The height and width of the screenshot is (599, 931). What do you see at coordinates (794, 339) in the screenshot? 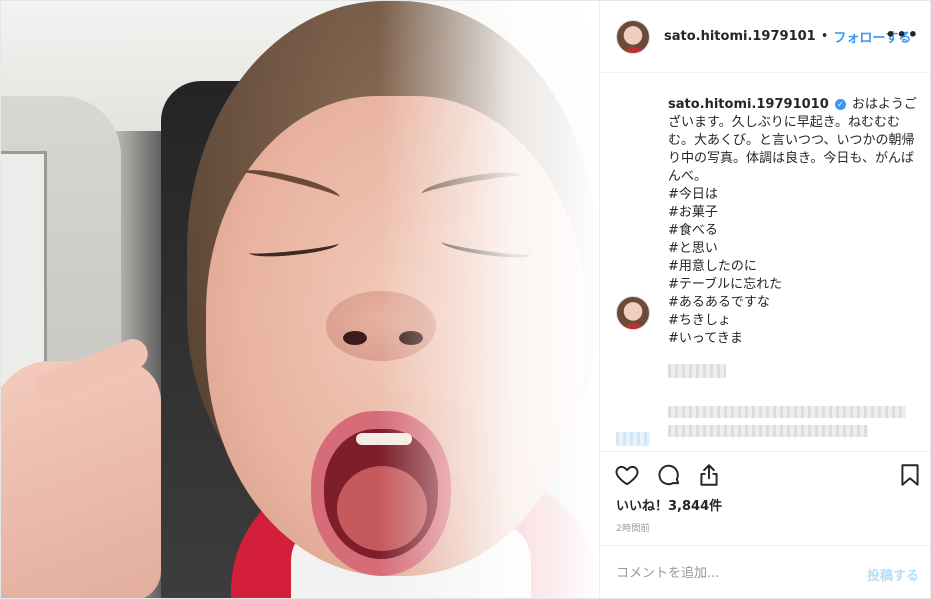
I see `hashtag-link: #いってきま` at bounding box center [794, 339].